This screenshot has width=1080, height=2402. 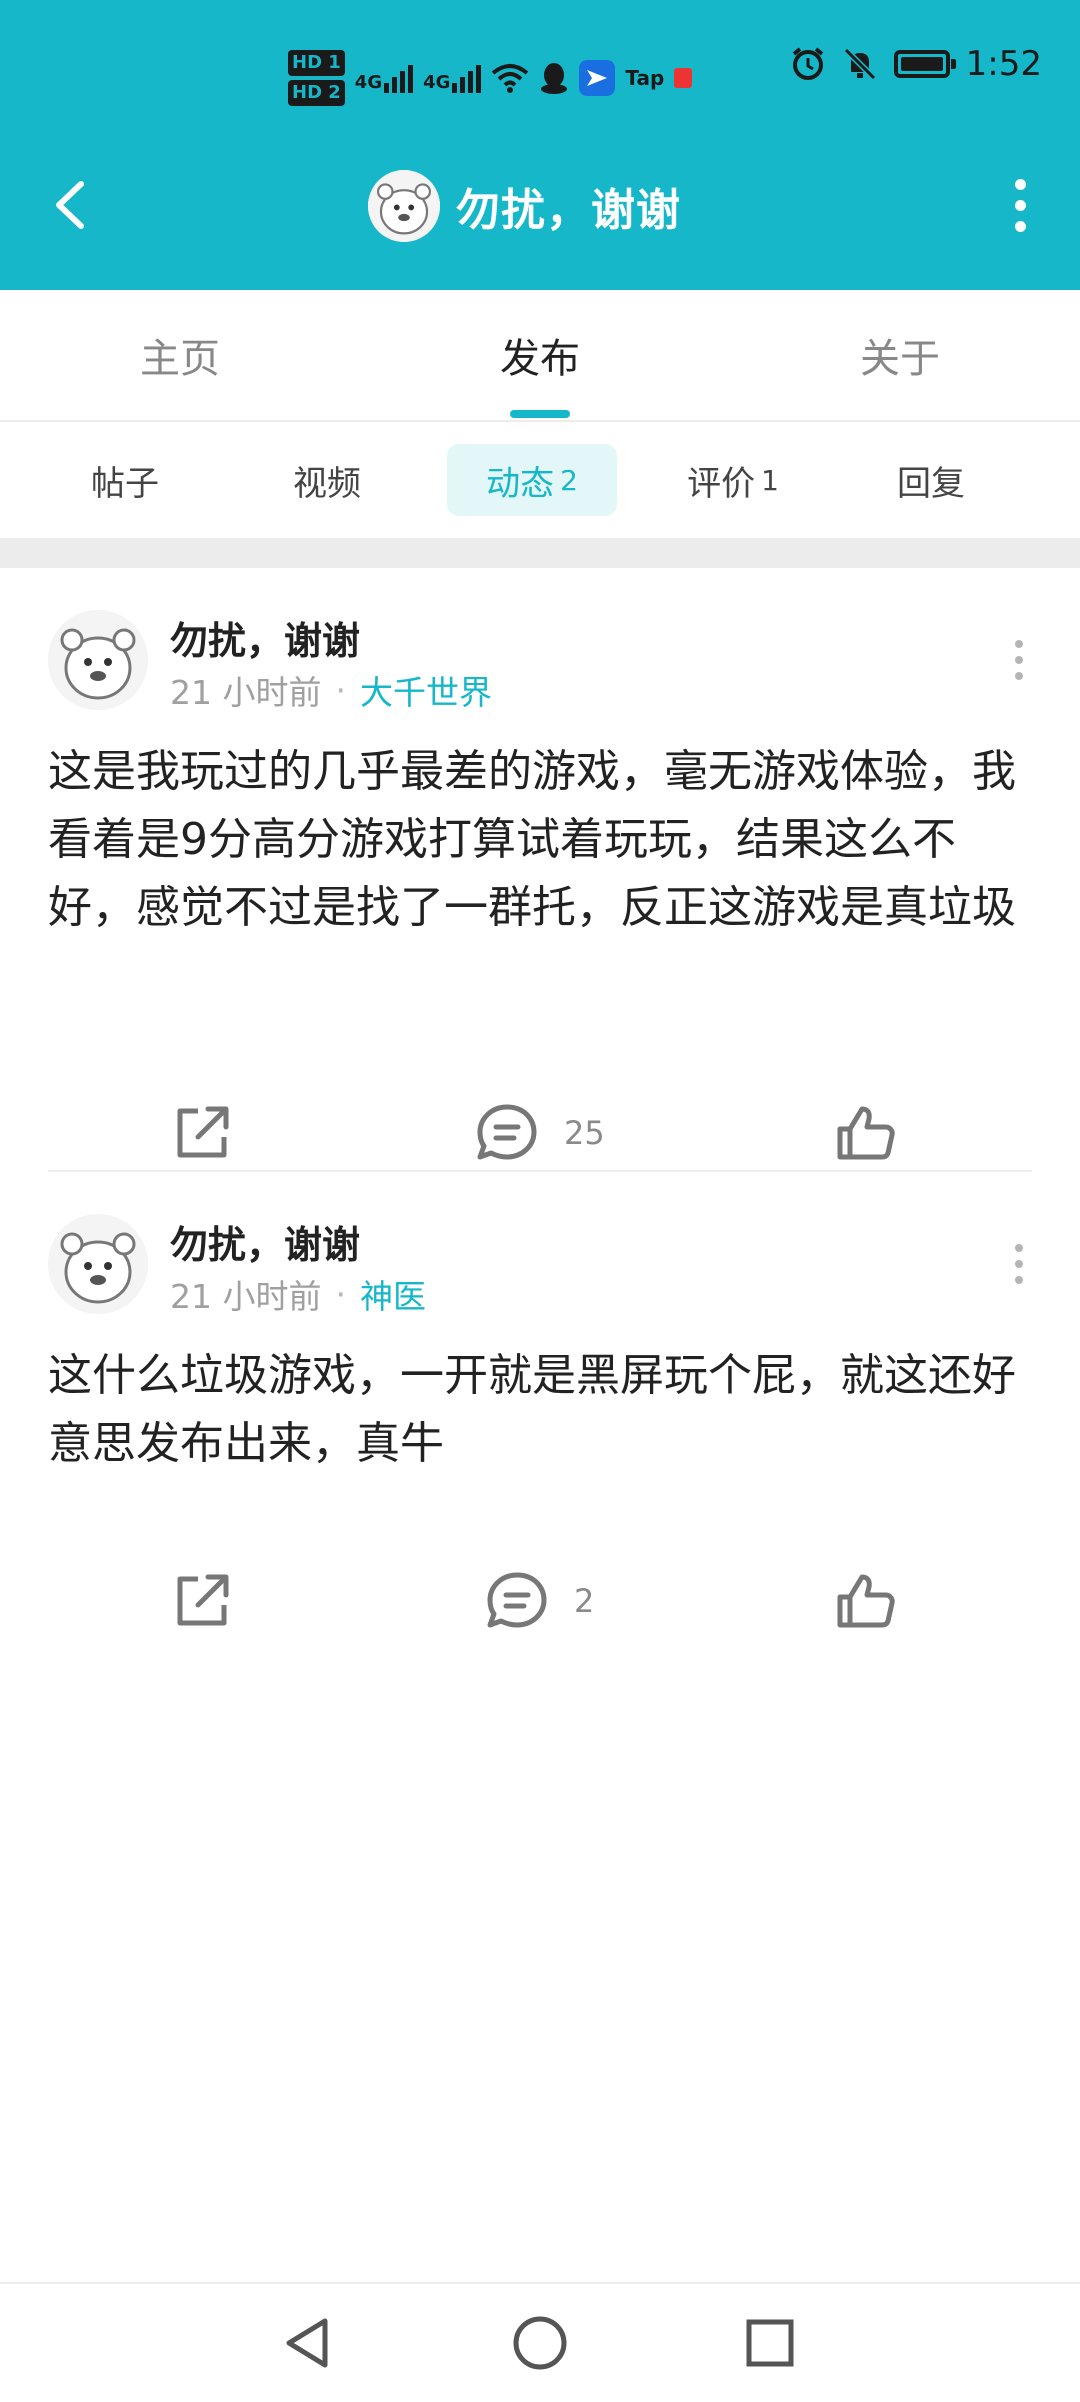 I want to click on status-time: 1:52, so click(x=1003, y=64).